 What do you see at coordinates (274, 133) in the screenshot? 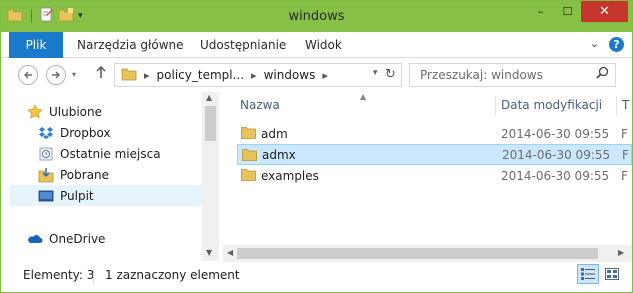
I see `file-name: adm` at bounding box center [274, 133].